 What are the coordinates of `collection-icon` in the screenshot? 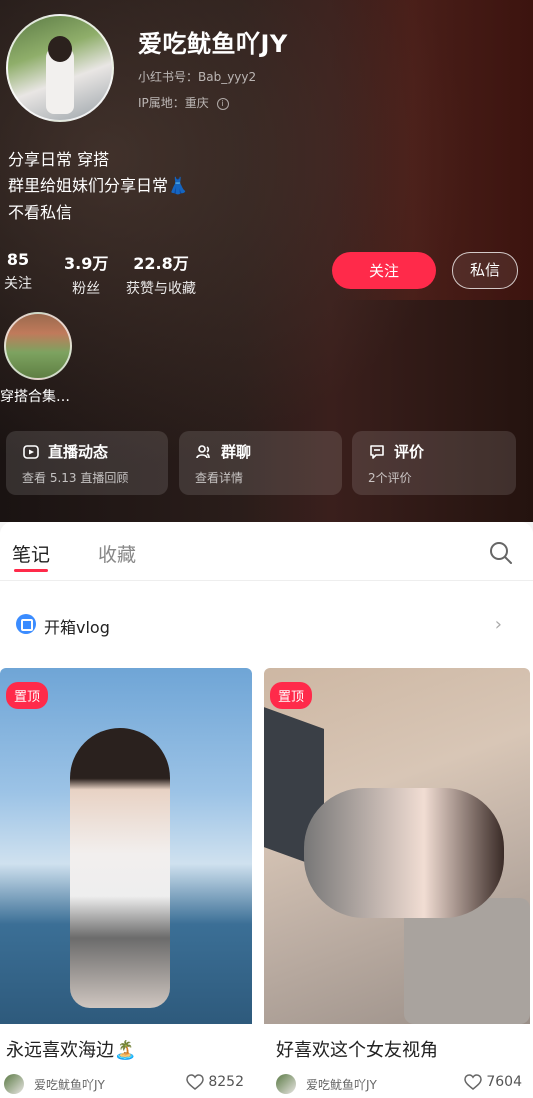 It's located at (26, 624).